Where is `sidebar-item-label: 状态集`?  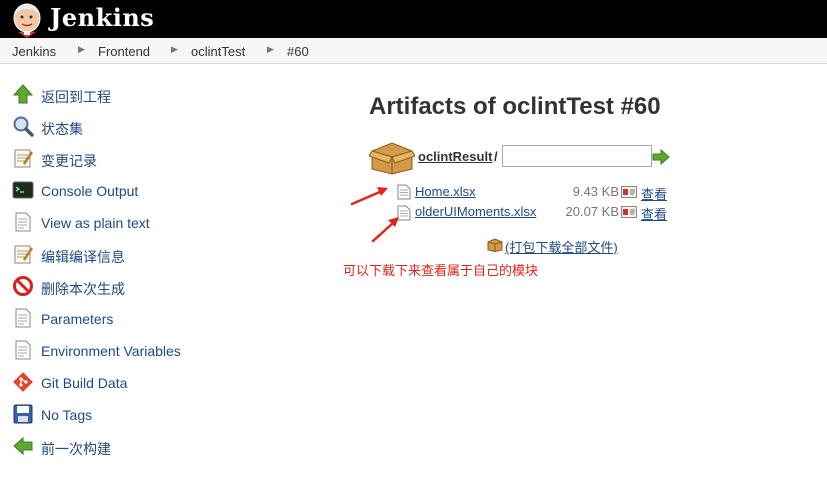 sidebar-item-label: 状态集 is located at coordinates (62, 129).